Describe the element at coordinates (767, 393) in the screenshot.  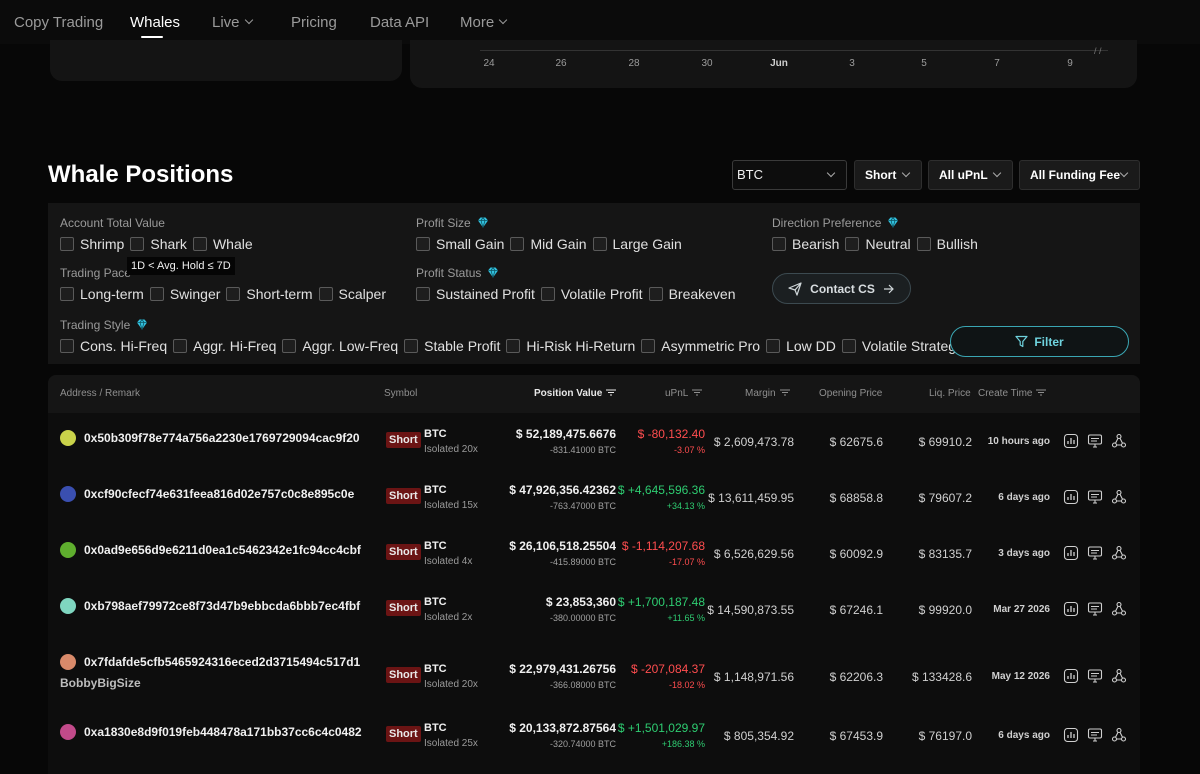
I see `column-margin: Margin` at that location.